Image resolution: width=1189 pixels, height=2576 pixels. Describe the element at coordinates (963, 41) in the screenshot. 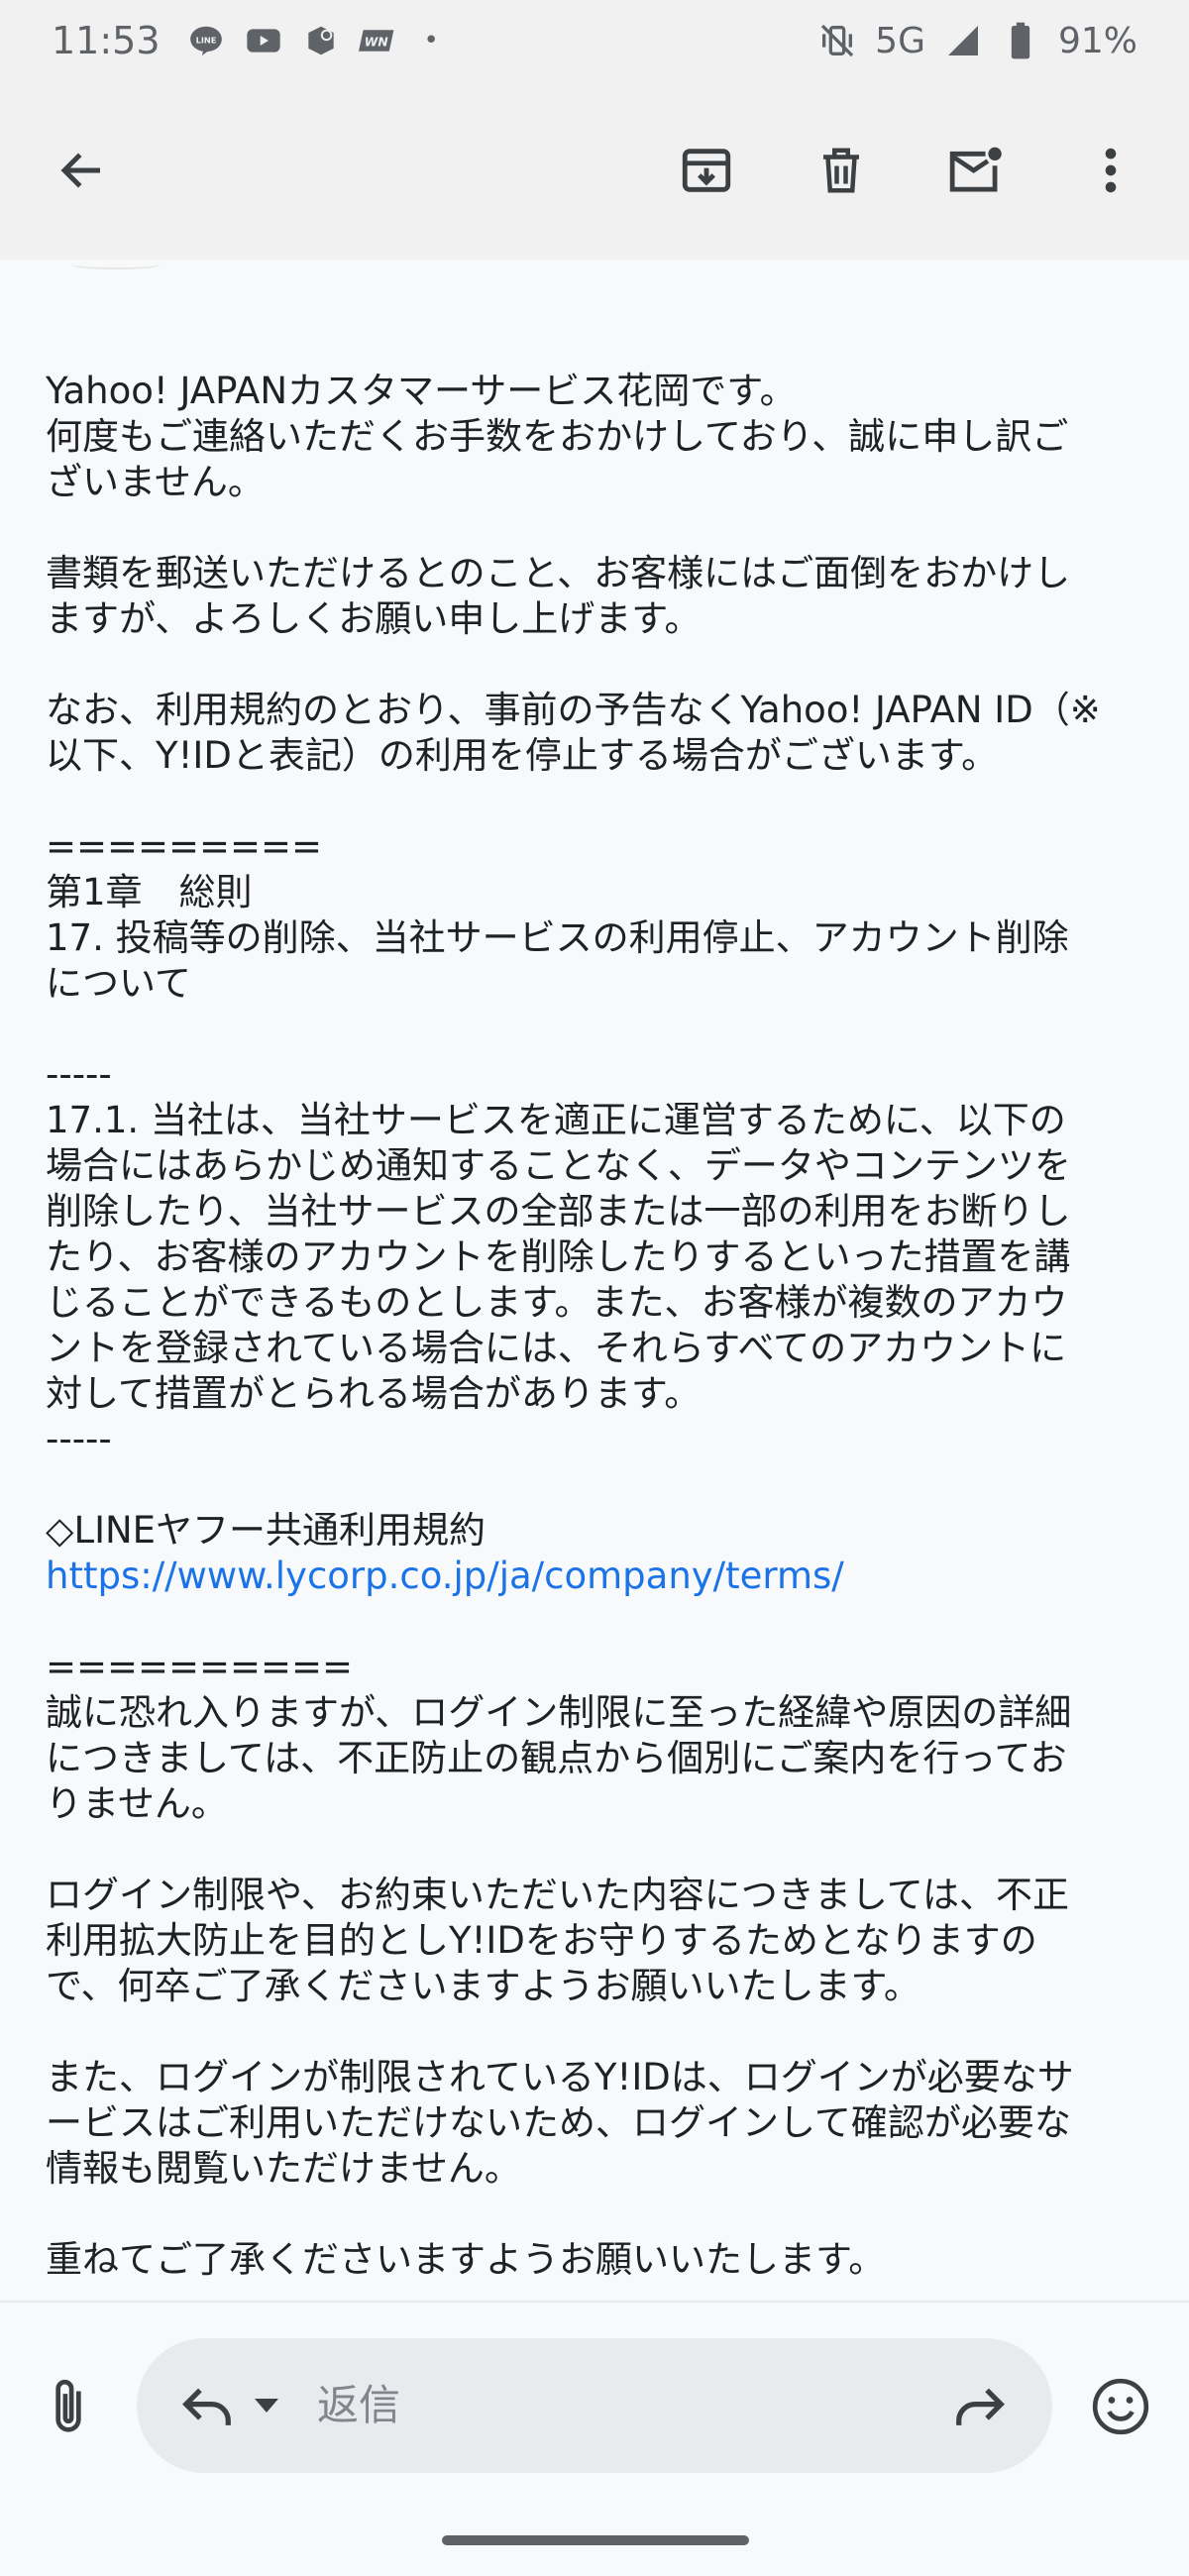

I see `signal-icon` at that location.